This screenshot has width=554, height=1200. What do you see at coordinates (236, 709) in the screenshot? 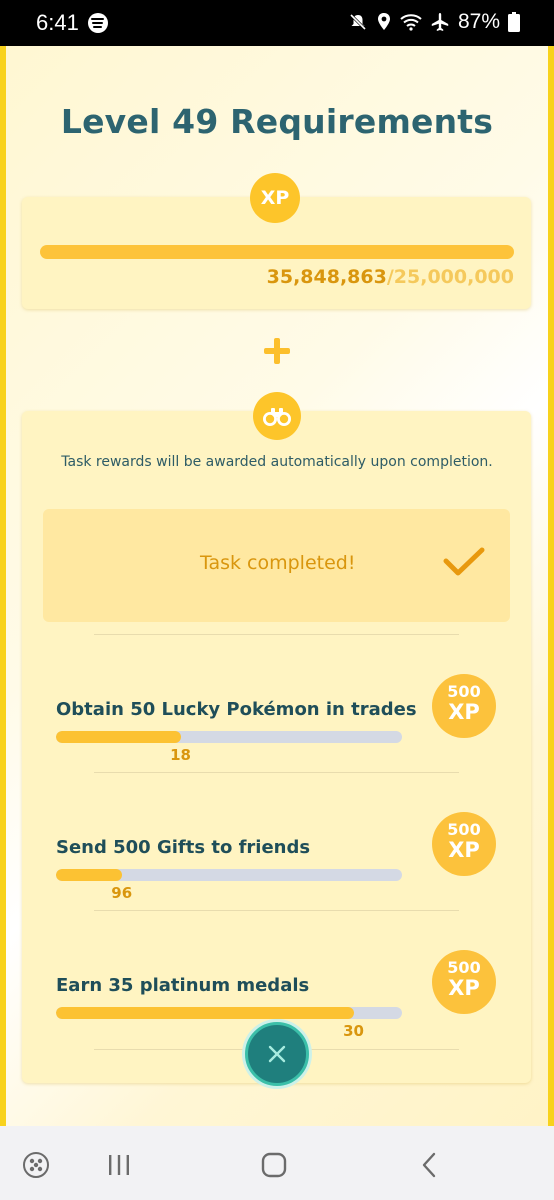
I see `task-title: Obtain 50 Lucky Pokémon in trades` at bounding box center [236, 709].